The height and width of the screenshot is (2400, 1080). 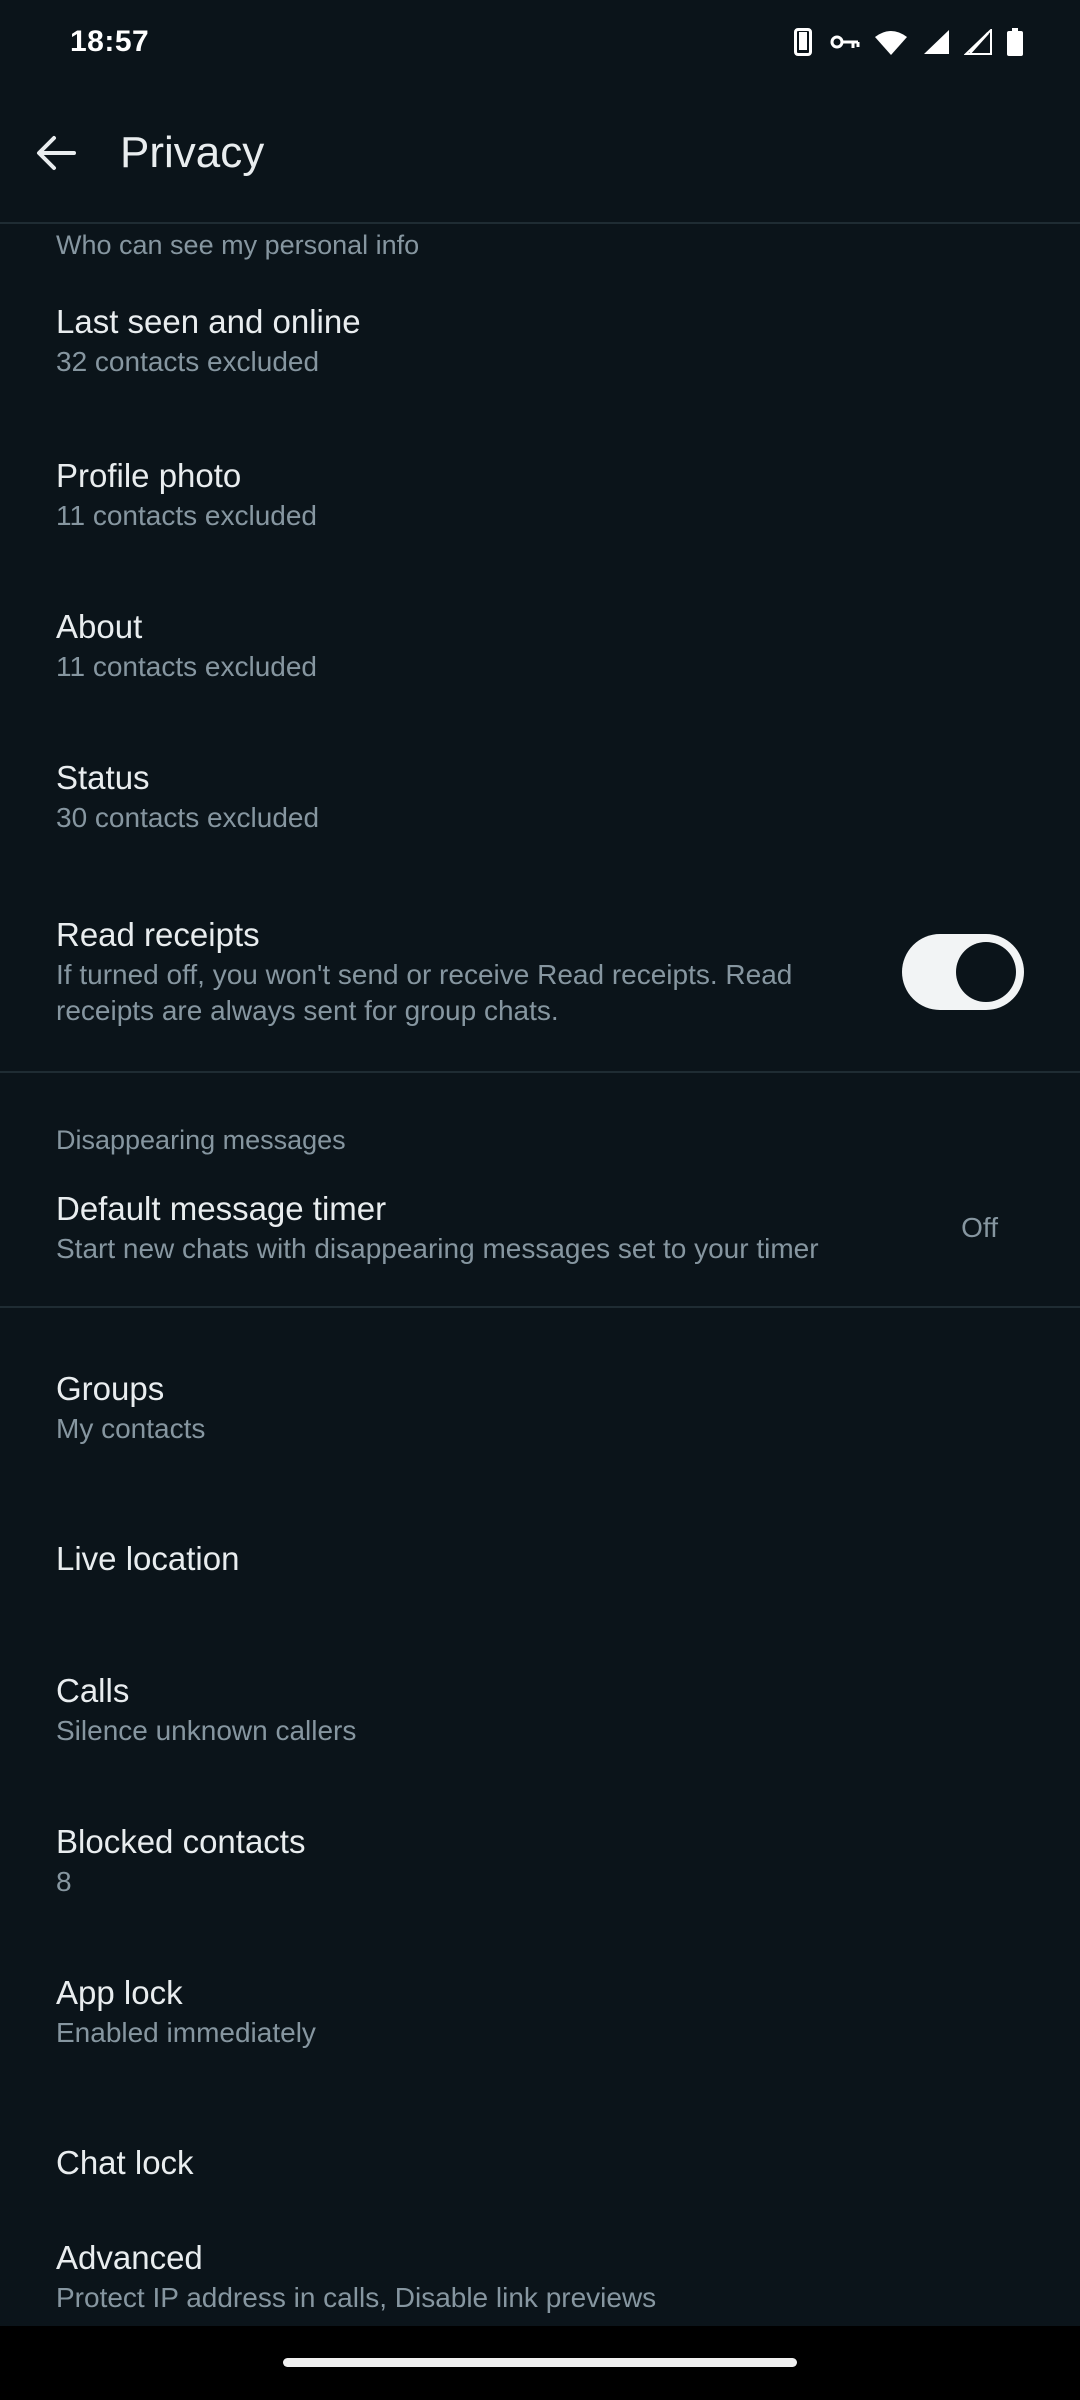 I want to click on setting-title: Chat lock, so click(x=125, y=2162).